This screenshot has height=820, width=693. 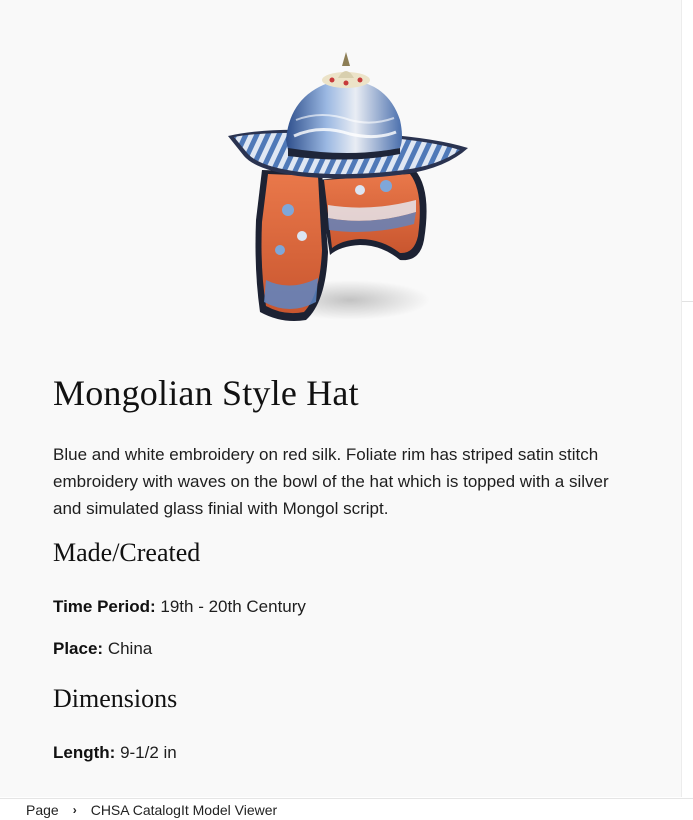 I want to click on place-field: Place: China, so click(x=343, y=649).